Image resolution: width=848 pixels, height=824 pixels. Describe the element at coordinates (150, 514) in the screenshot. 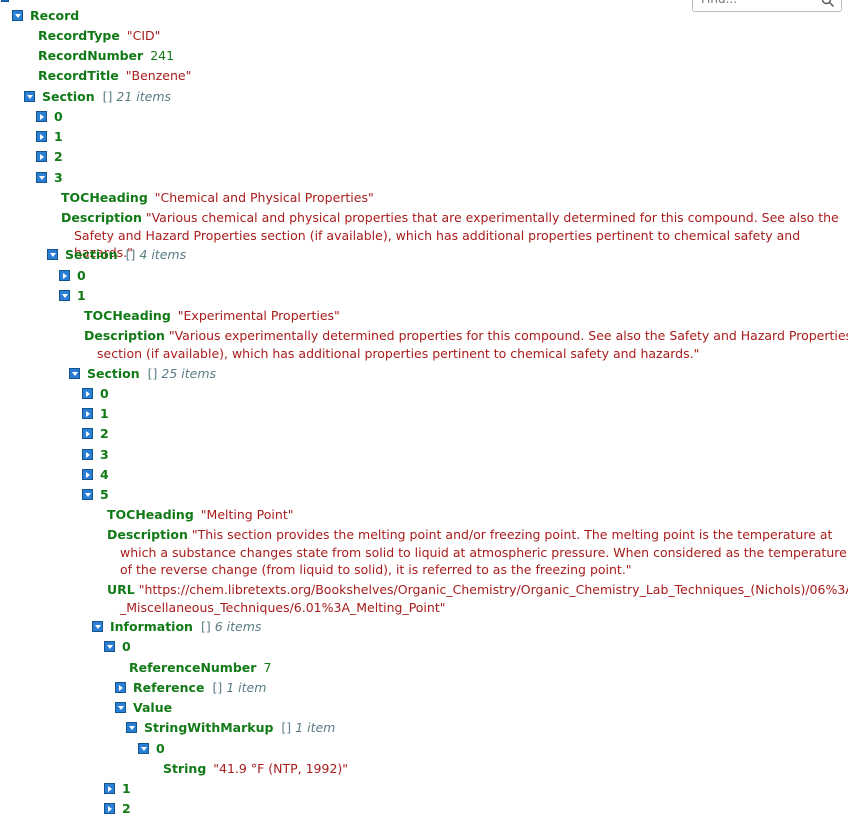

I see `tree-key: TOCHeading` at that location.